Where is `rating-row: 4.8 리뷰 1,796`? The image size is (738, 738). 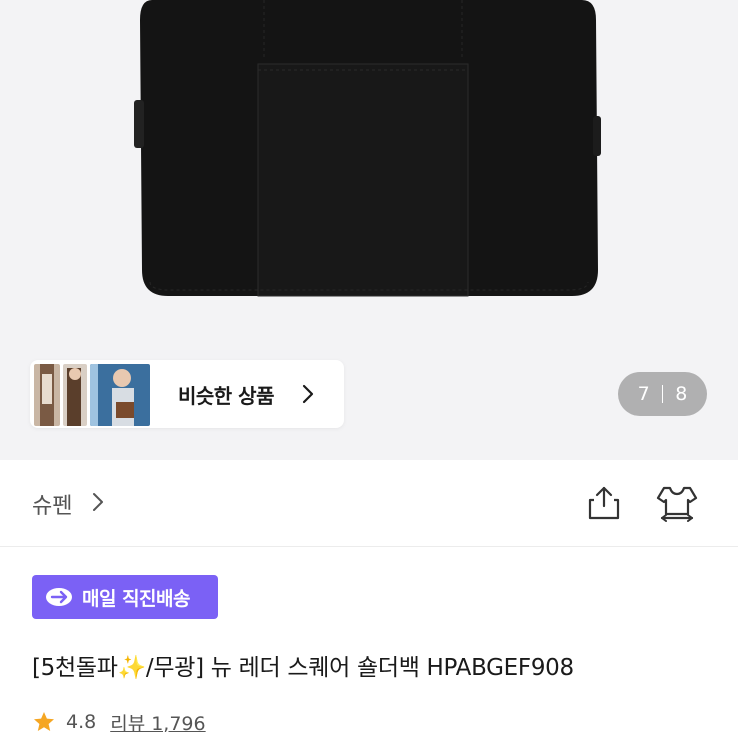
rating-row: 4.8 리뷰 1,796 is located at coordinates (119, 722).